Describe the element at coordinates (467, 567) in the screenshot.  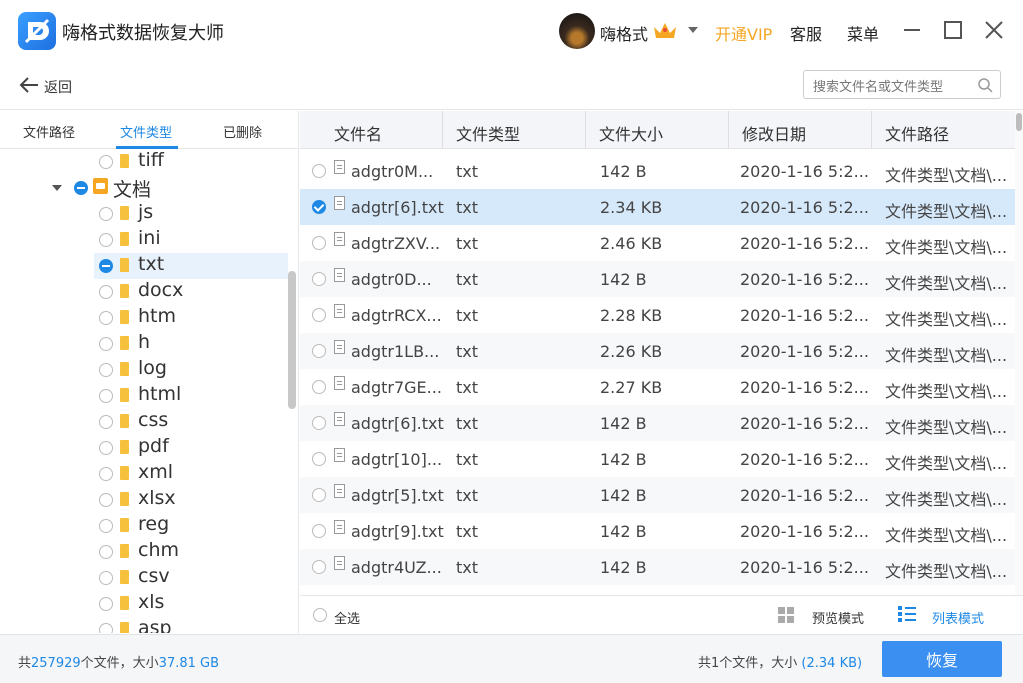
I see `cell-type: txt` at that location.